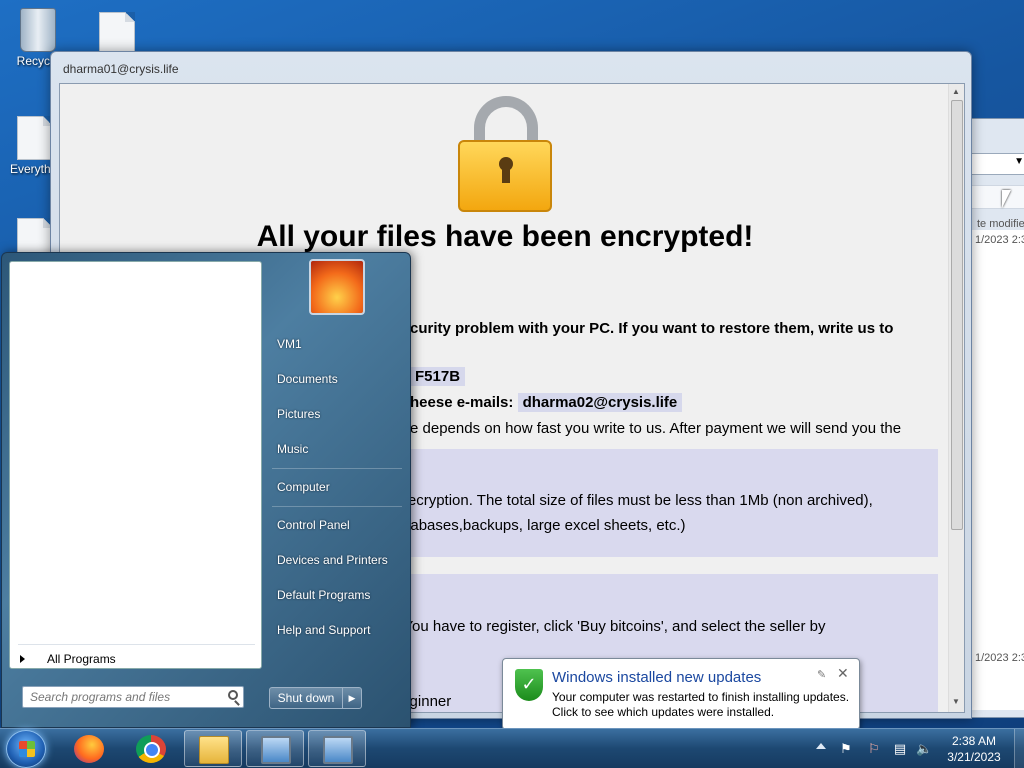  I want to click on shutdown-options-button: ▶, so click(352, 698).